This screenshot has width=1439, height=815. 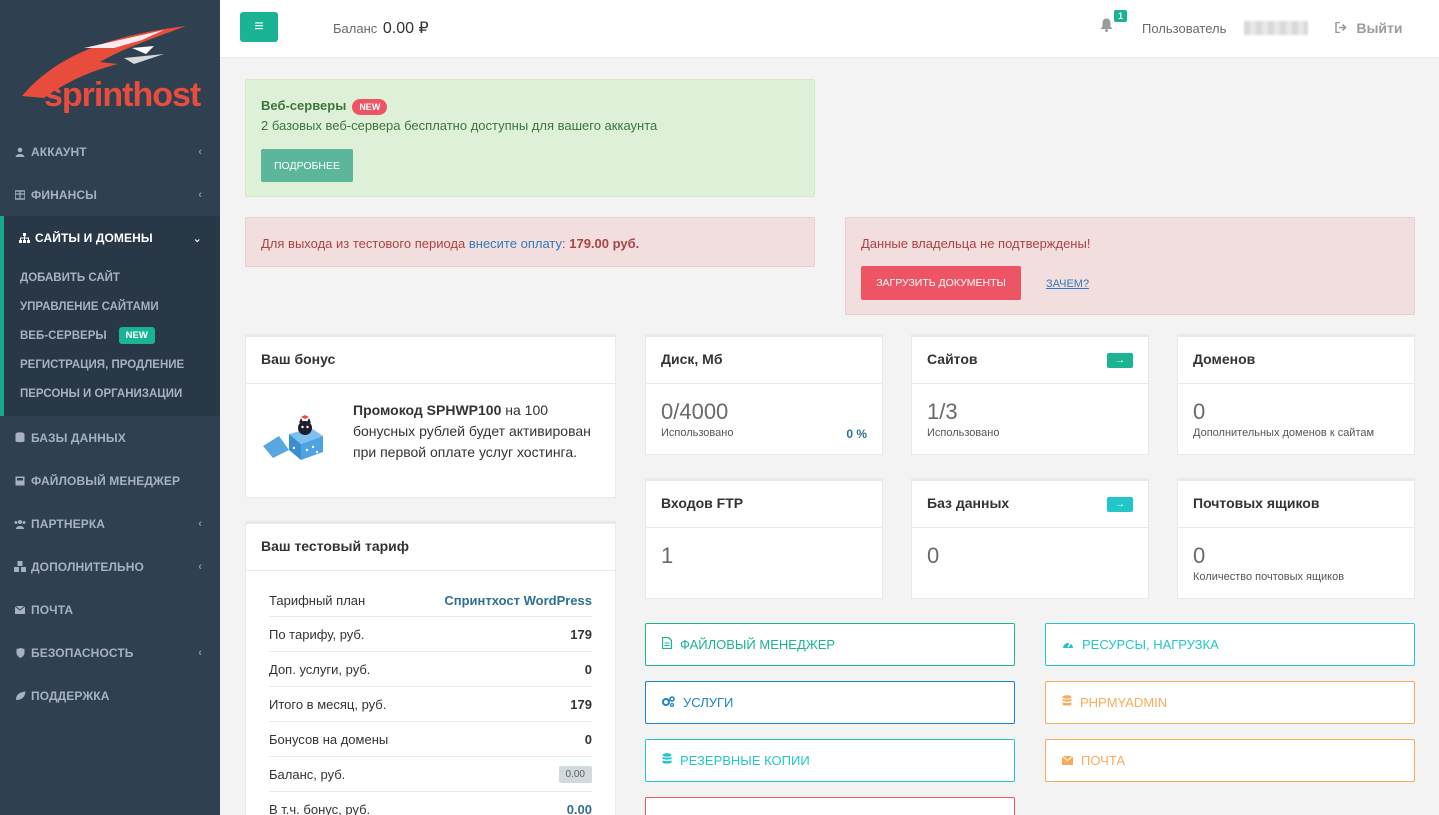 I want to click on upload-documents-button: Загрузить документы, so click(x=941, y=283).